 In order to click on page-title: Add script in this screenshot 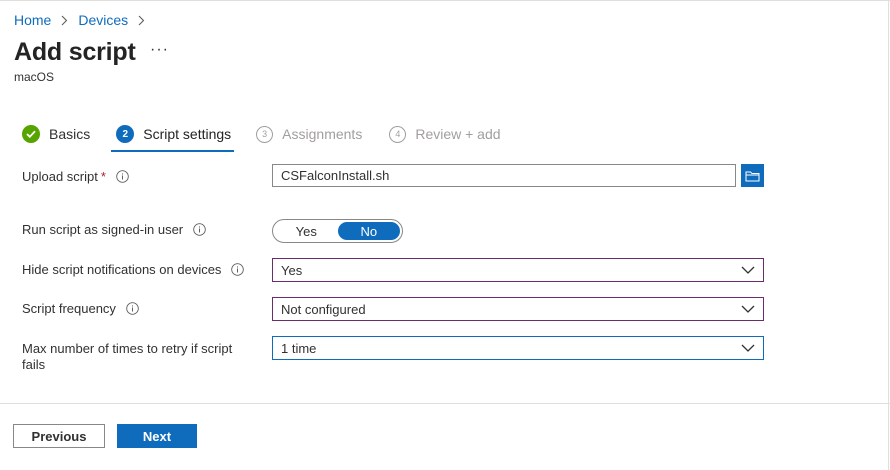, I will do `click(75, 52)`.